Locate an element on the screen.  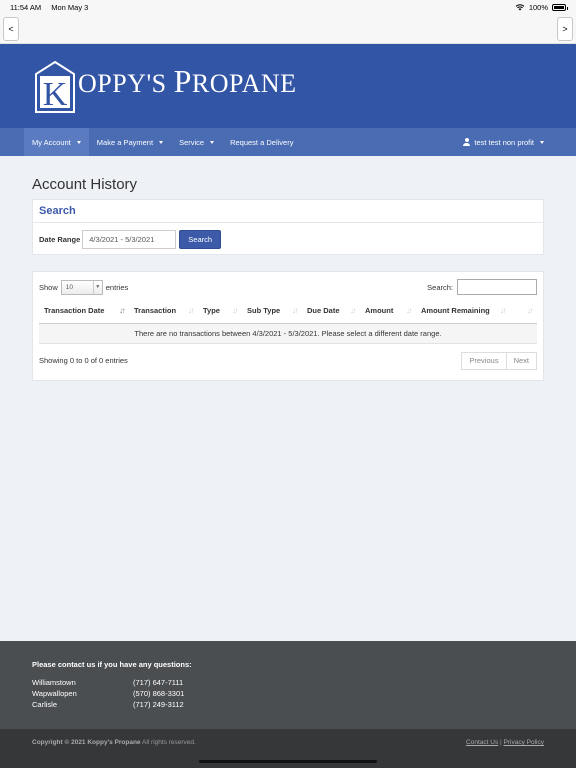
search-button: Search is located at coordinates (200, 239).